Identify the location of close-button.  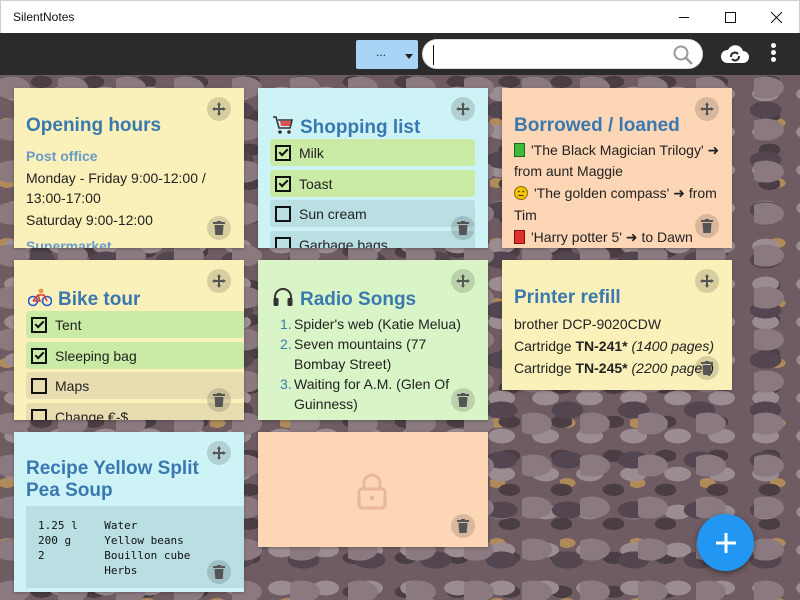
(776, 17).